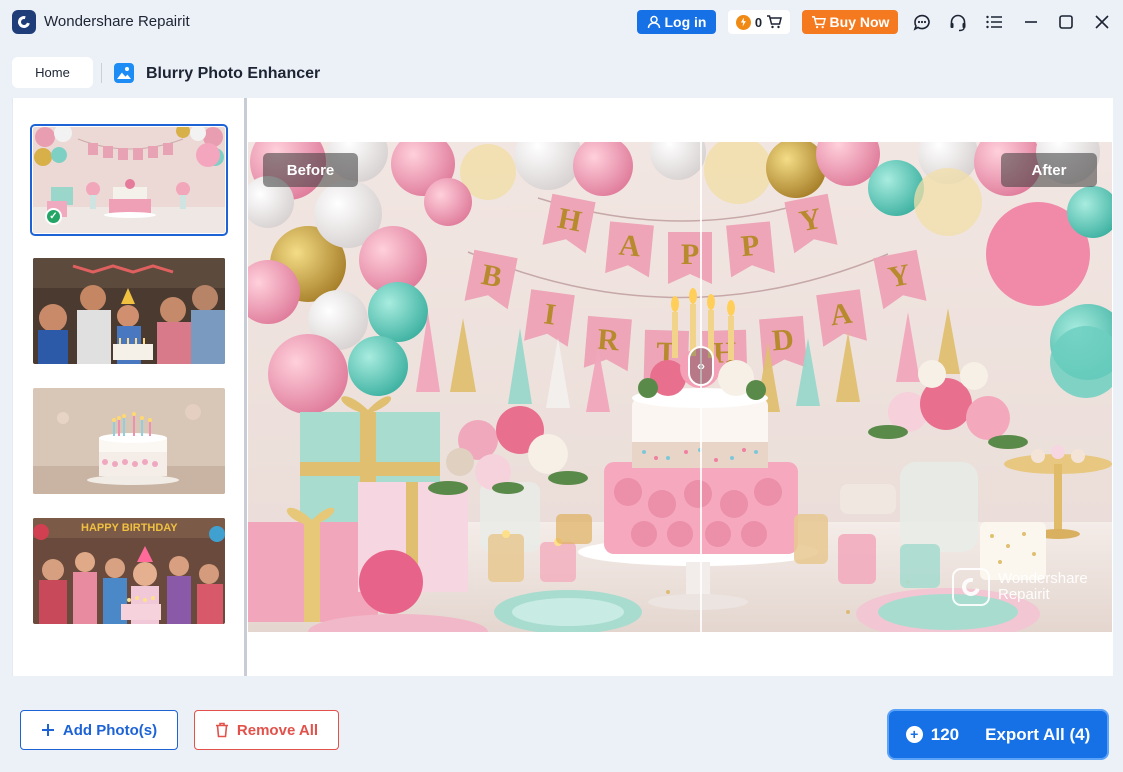  What do you see at coordinates (743, 22) in the screenshot?
I see `coin-icon` at bounding box center [743, 22].